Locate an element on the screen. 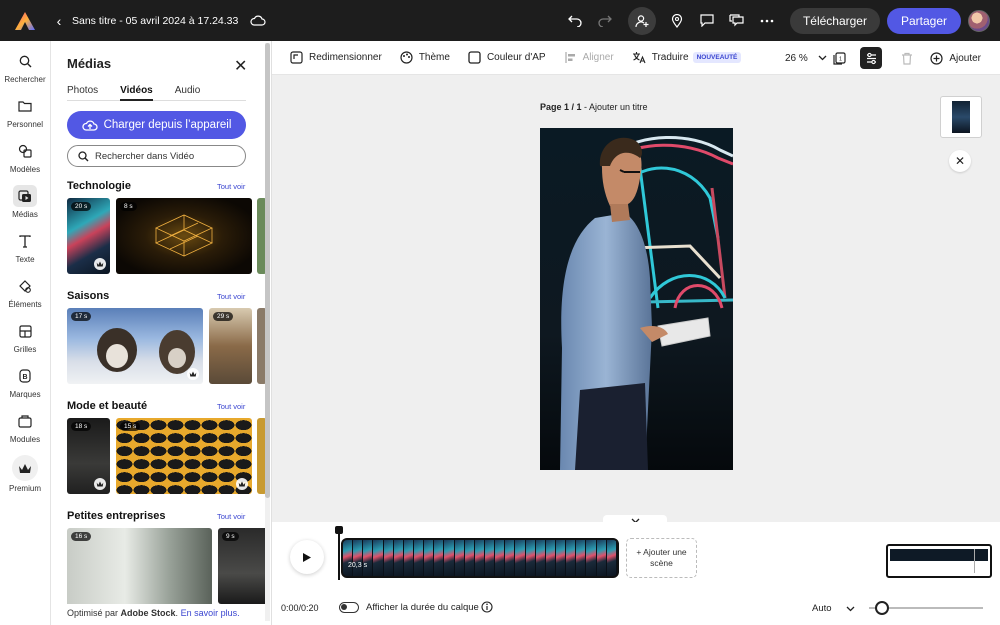  video-thumbnail: 15 s is located at coordinates (184, 456).